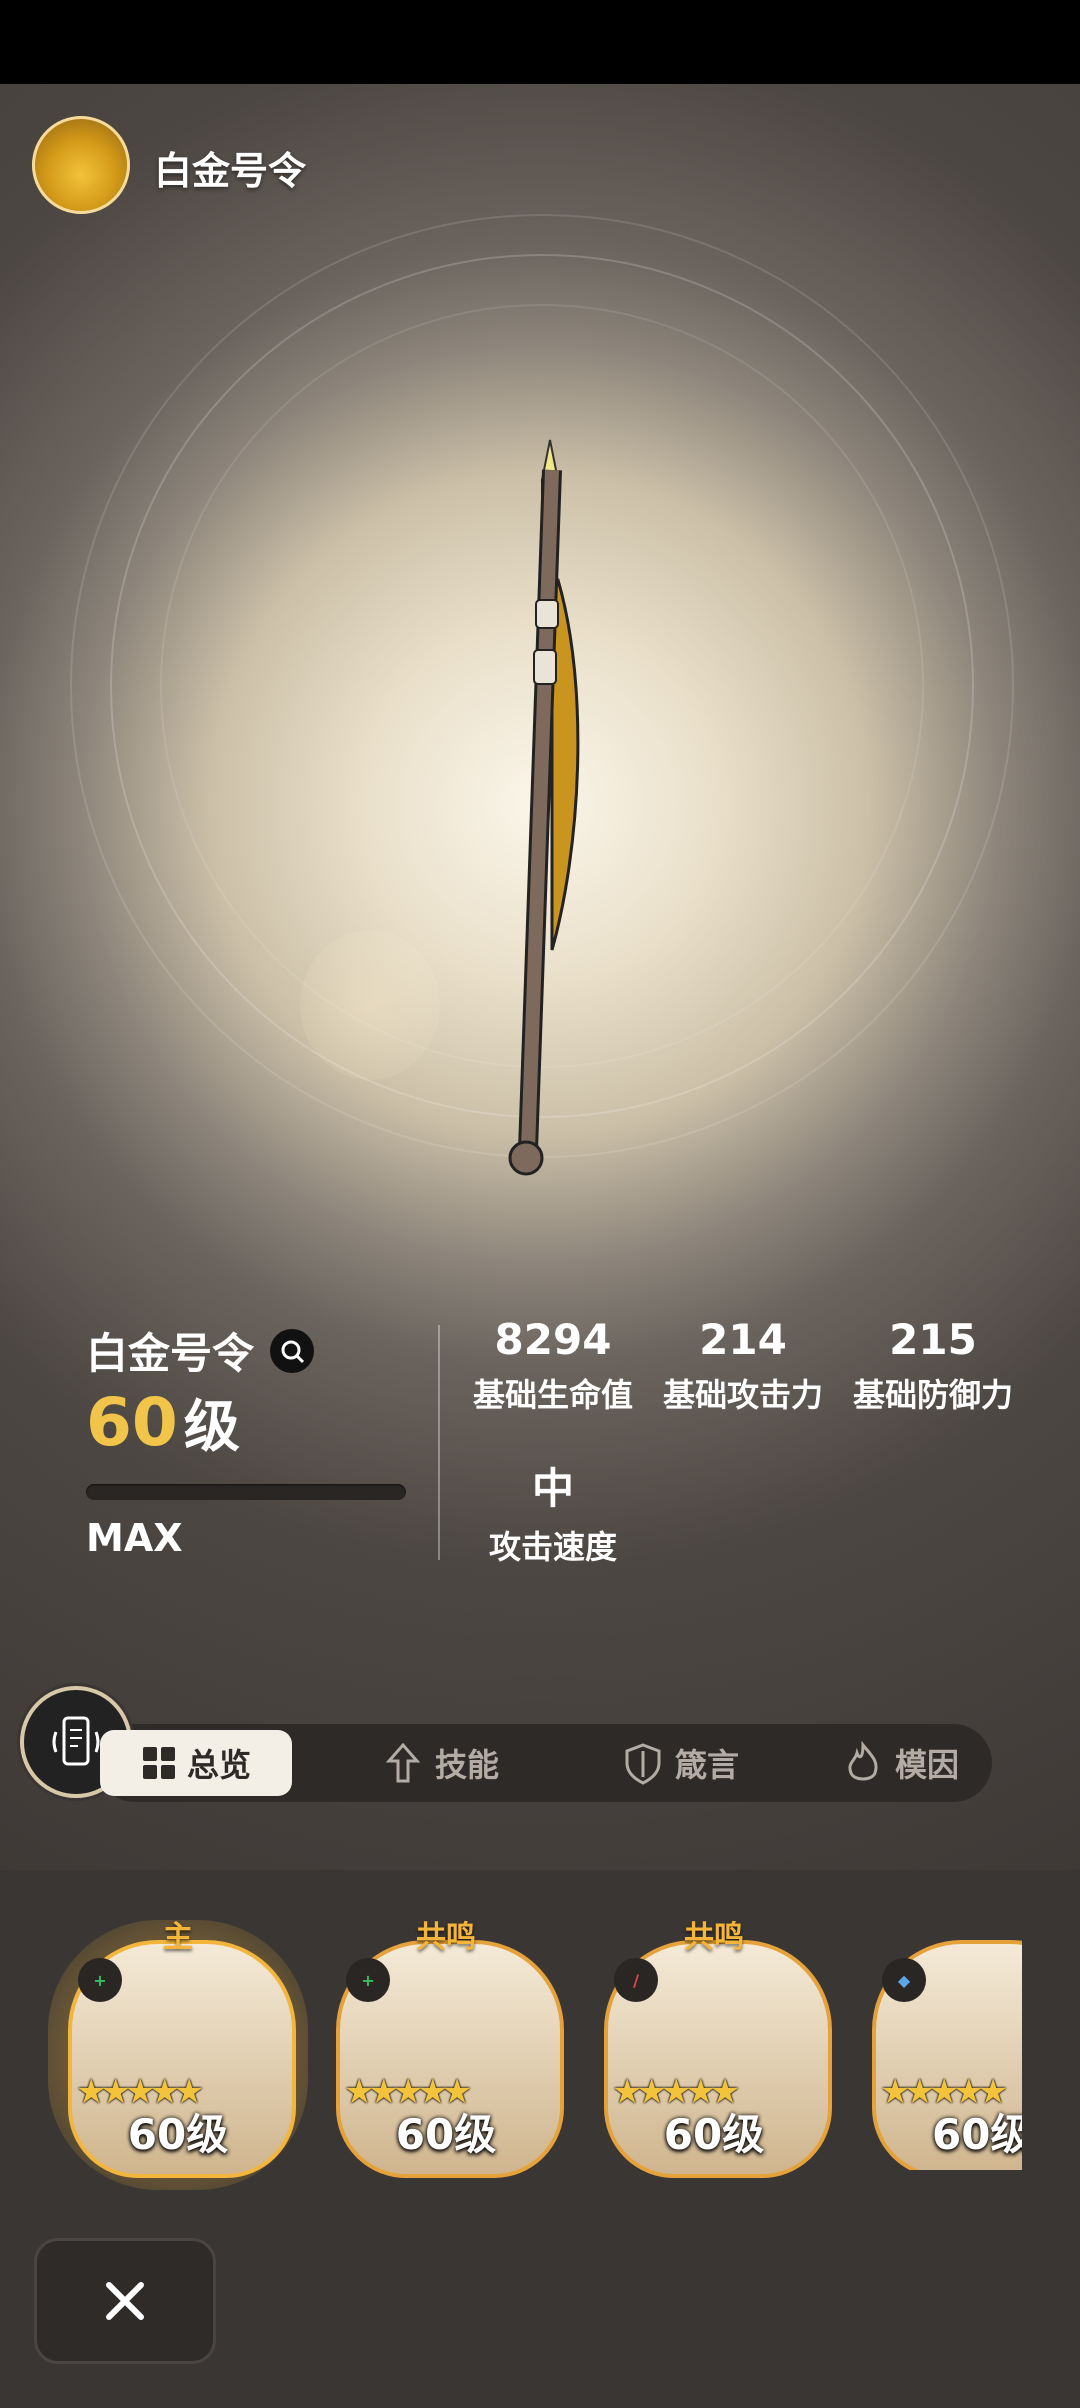 Image resolution: width=1080 pixels, height=2408 pixels. I want to click on tab-overview-label: 总览, so click(218, 1765).